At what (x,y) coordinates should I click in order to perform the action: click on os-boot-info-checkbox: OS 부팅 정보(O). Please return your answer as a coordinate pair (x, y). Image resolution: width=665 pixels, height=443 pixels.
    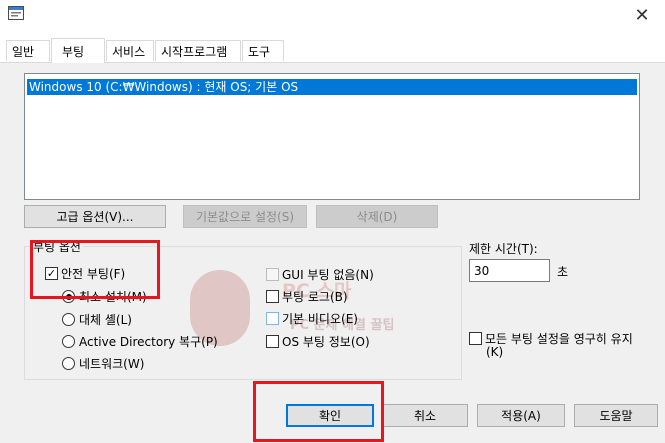
    Looking at the image, I should click on (318, 341).